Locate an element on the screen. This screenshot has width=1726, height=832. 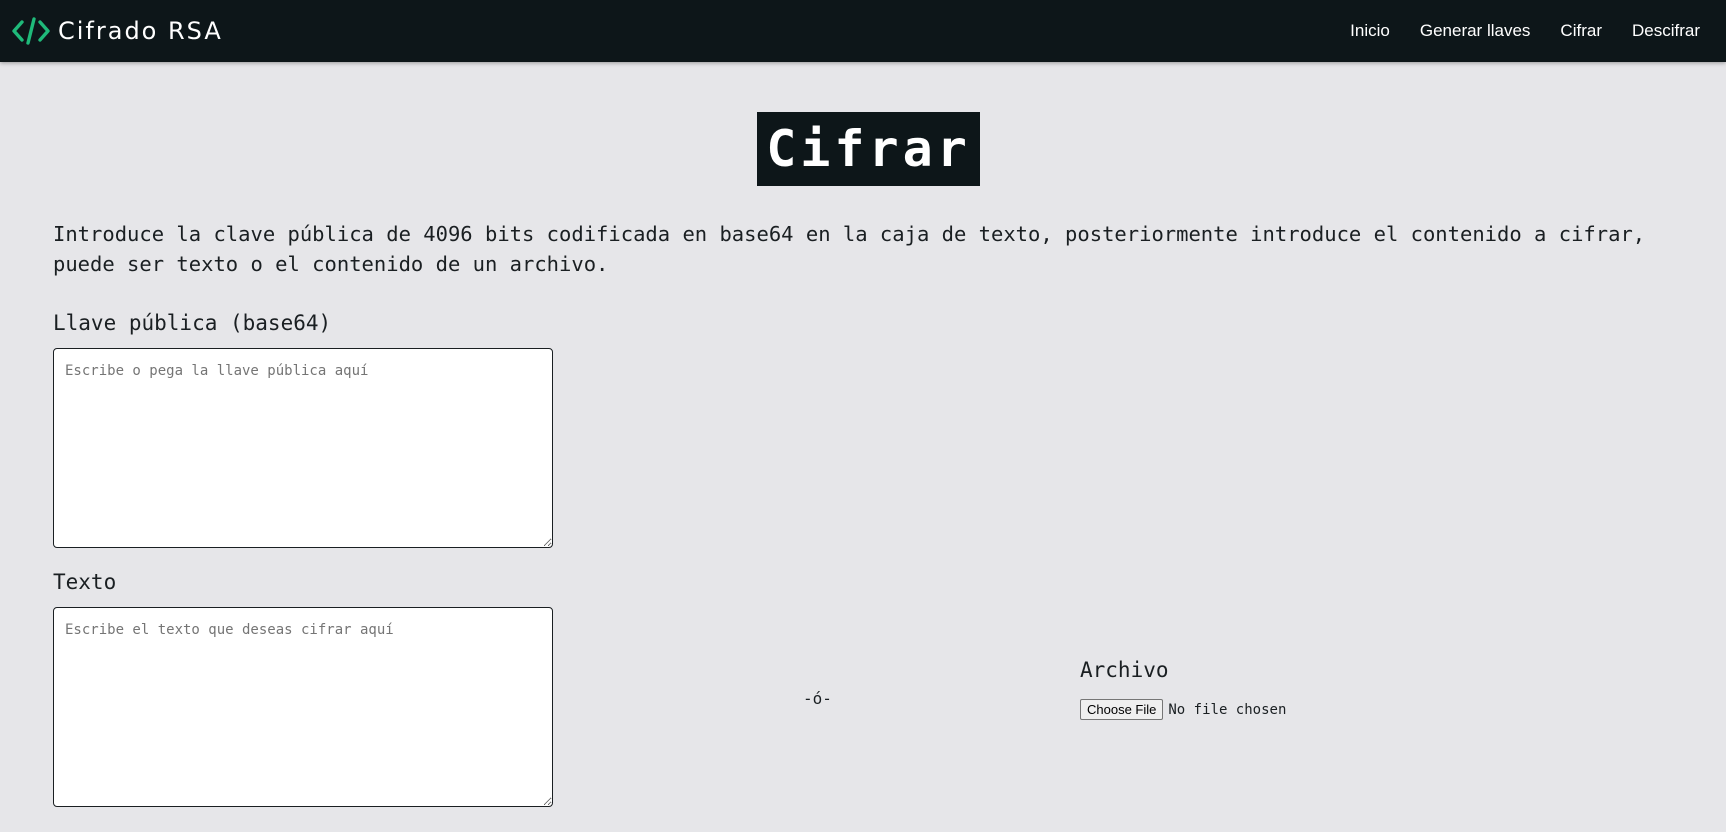
file-label: Archivo is located at coordinates (1124, 670).